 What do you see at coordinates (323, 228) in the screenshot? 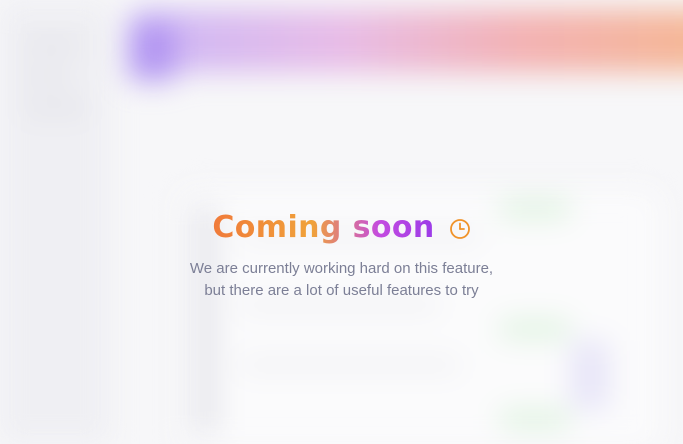
I see `coming-soon-title: Coming soon` at bounding box center [323, 228].